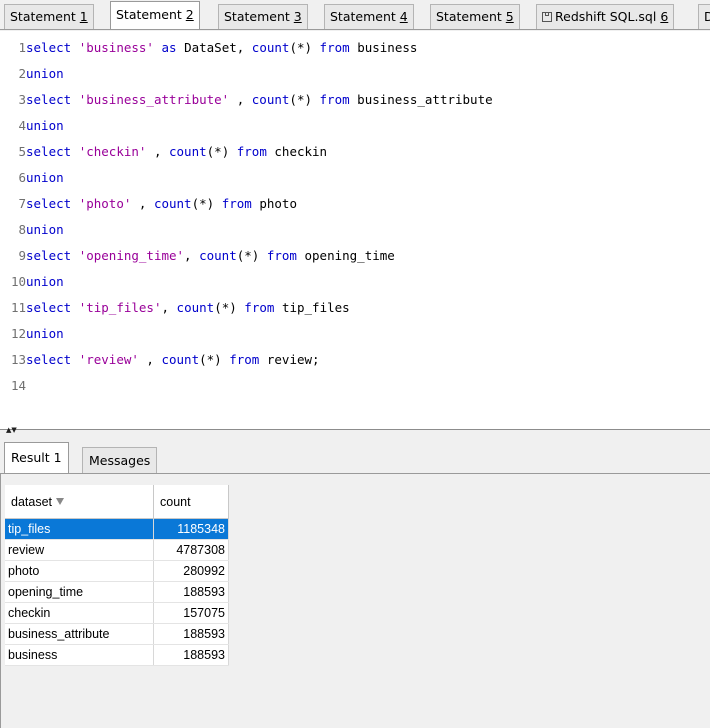 The width and height of the screenshot is (710, 728). I want to click on filter-sort-icon, so click(60, 501).